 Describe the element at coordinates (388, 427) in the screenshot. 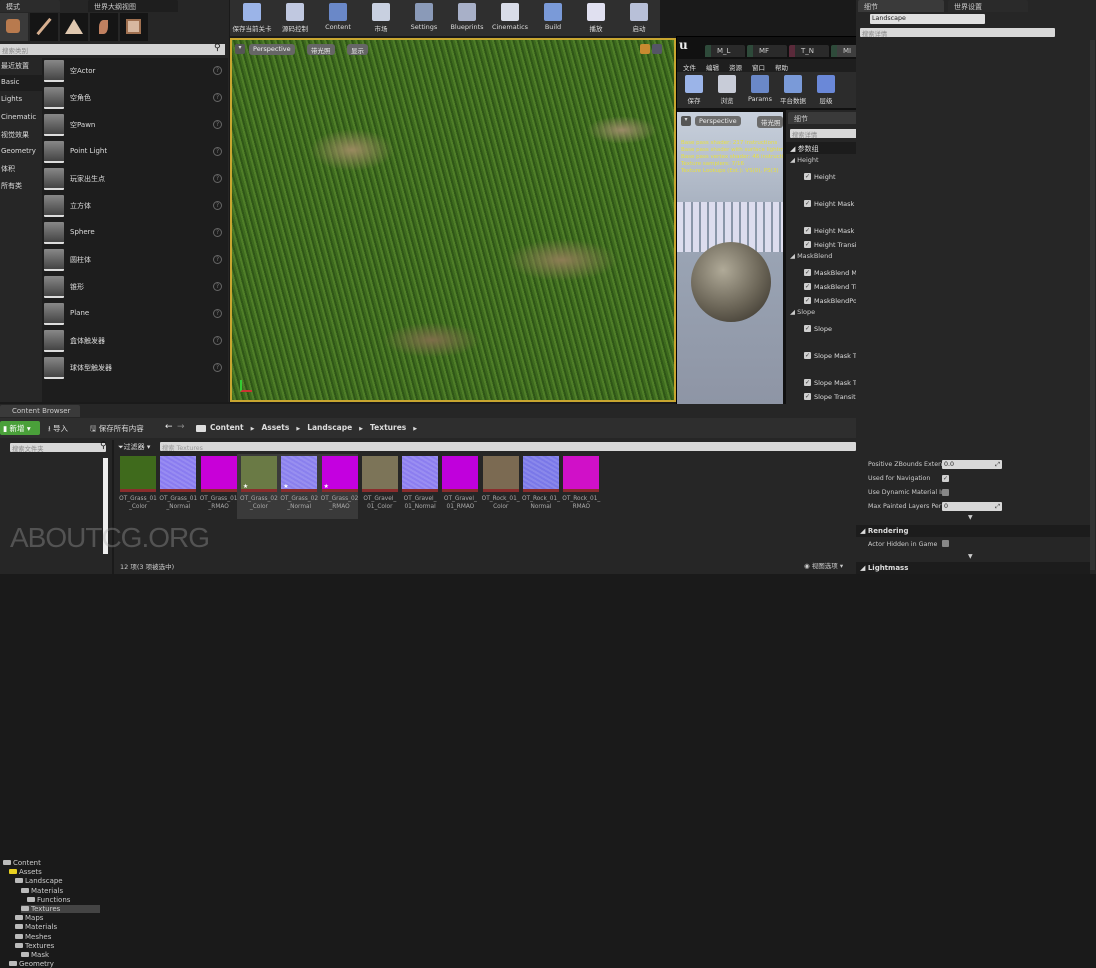

I see `breadcrumb-item: Textures` at that location.